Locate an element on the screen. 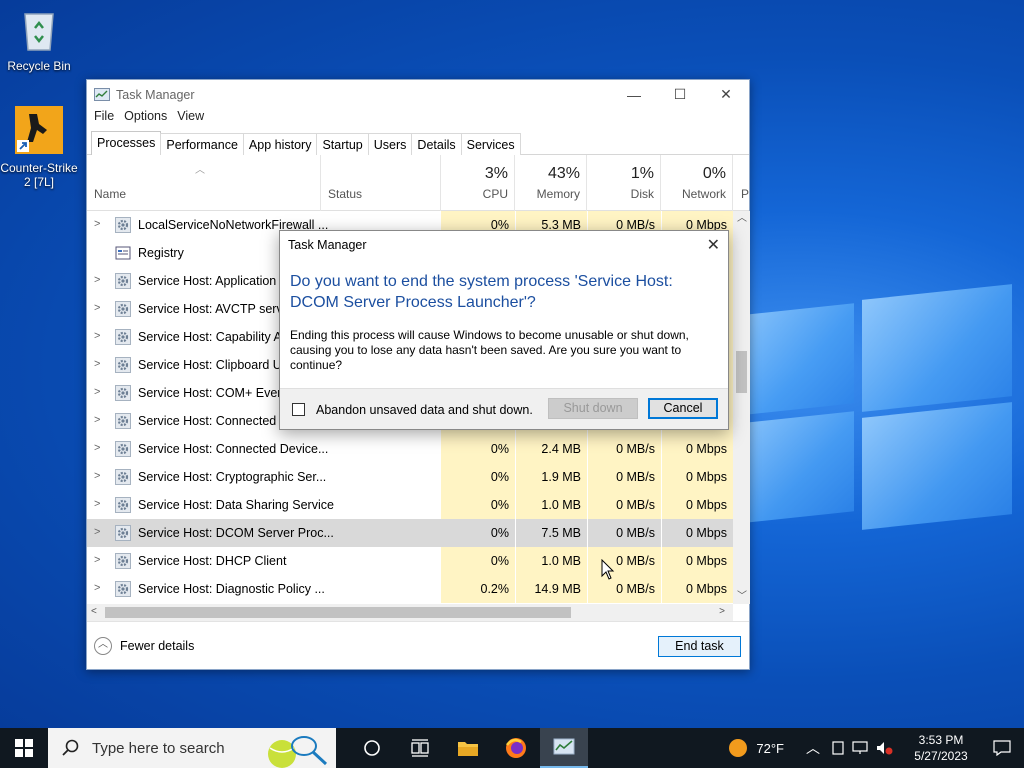  dialog-close-icon: ✕ is located at coordinates (713, 245).